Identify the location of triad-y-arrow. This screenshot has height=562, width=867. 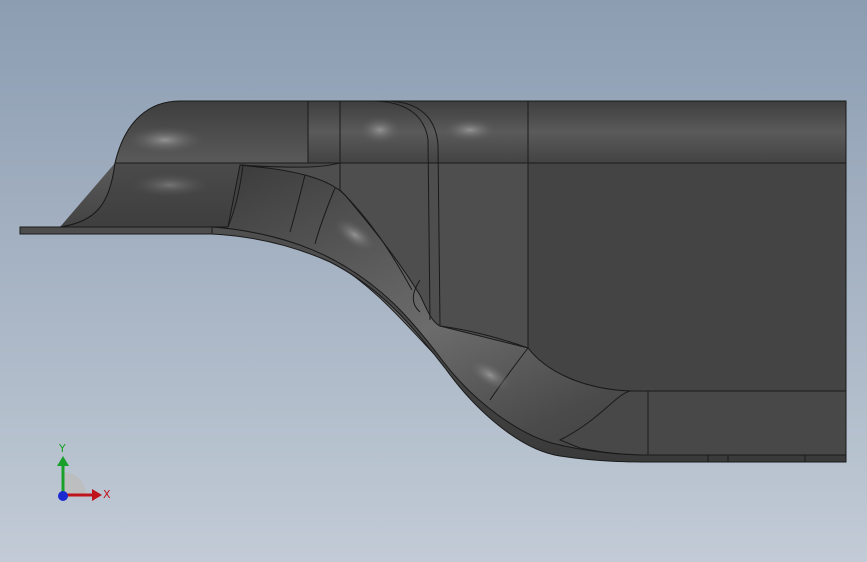
(63, 461).